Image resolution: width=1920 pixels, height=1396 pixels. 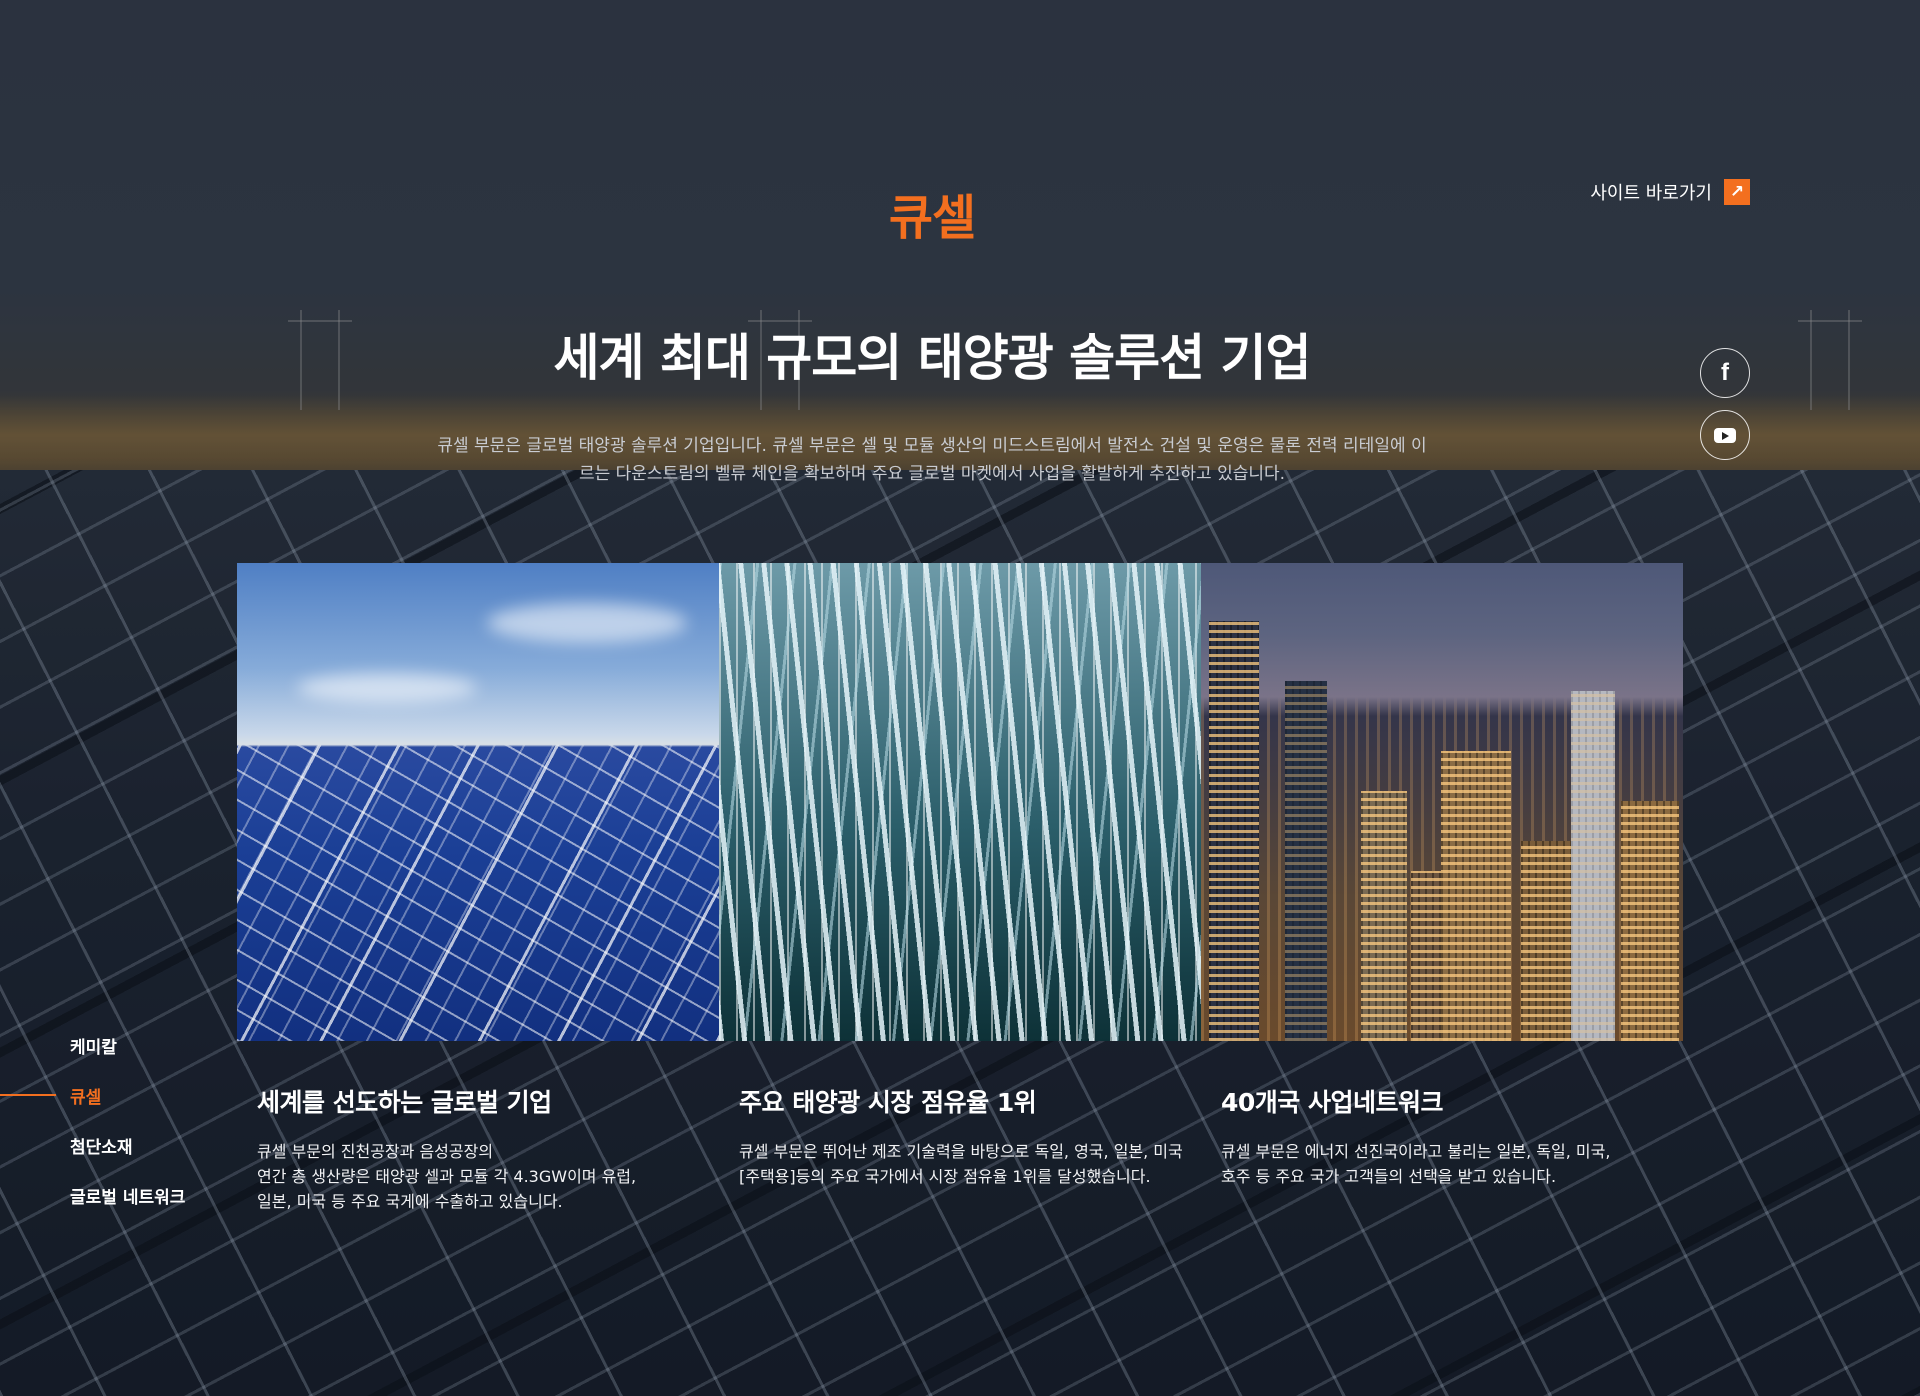 What do you see at coordinates (93, 1047) in the screenshot?
I see `sidenav-item-label: 케미칼` at bounding box center [93, 1047].